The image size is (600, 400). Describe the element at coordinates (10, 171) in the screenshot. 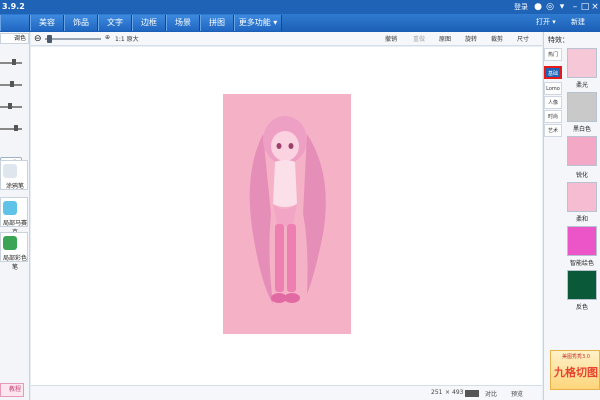

I see `eraser-icon` at that location.